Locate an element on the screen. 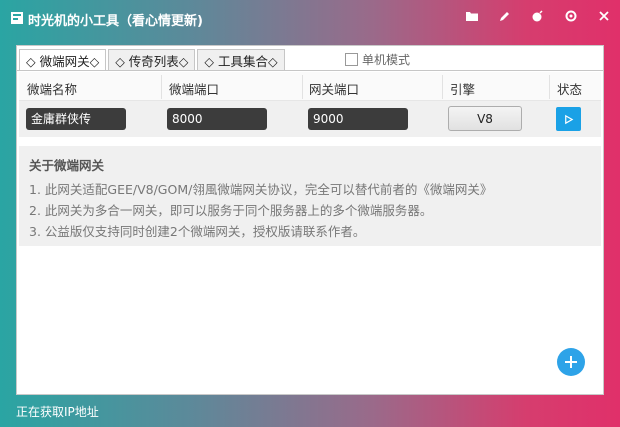 This screenshot has height=427, width=620. header-engine: 引擎 is located at coordinates (463, 89).